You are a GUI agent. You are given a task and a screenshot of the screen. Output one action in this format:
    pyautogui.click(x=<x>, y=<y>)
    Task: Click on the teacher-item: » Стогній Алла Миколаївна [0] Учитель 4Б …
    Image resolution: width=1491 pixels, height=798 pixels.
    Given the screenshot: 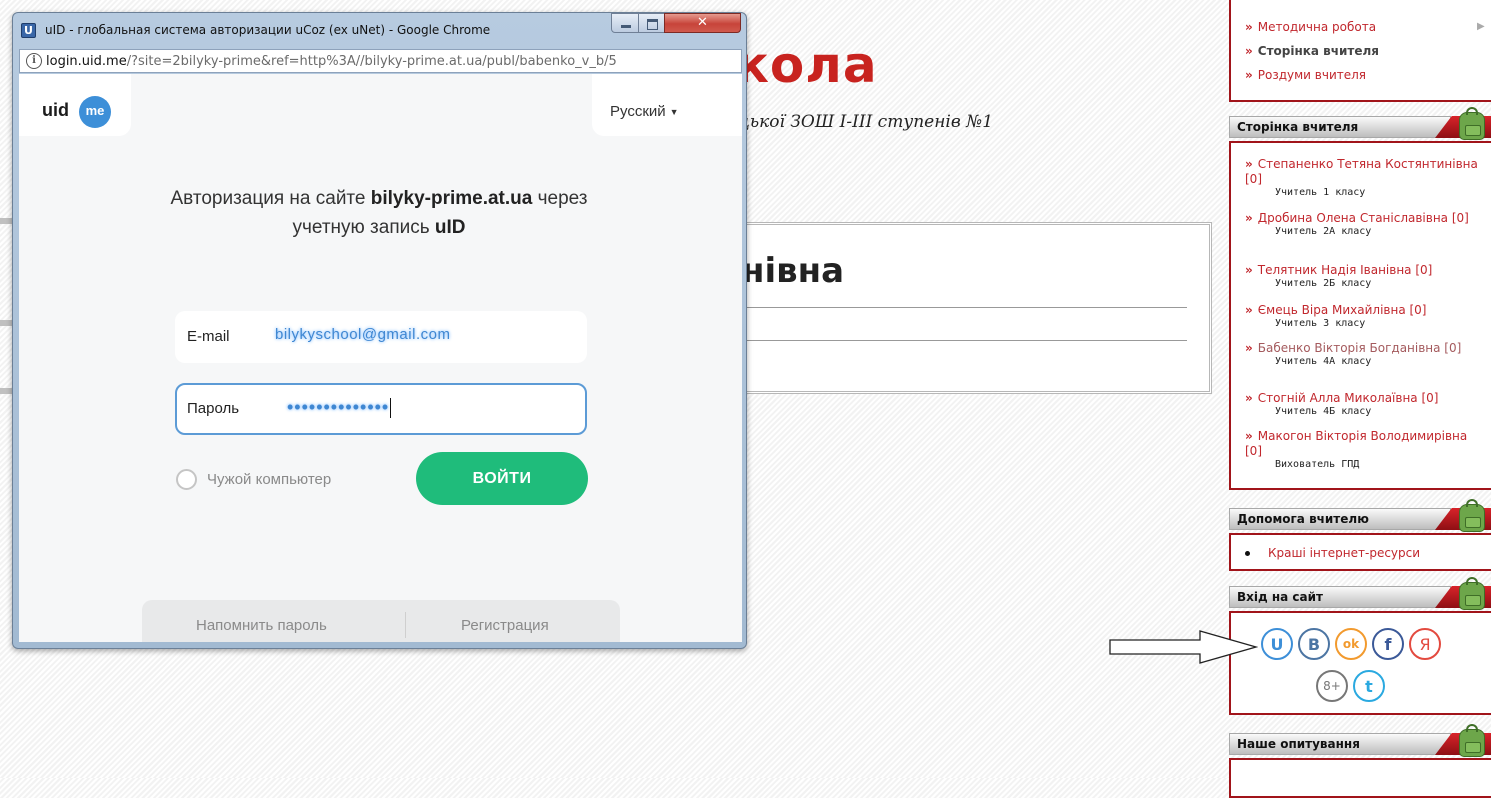 What is the action you would take?
    pyautogui.click(x=1365, y=404)
    